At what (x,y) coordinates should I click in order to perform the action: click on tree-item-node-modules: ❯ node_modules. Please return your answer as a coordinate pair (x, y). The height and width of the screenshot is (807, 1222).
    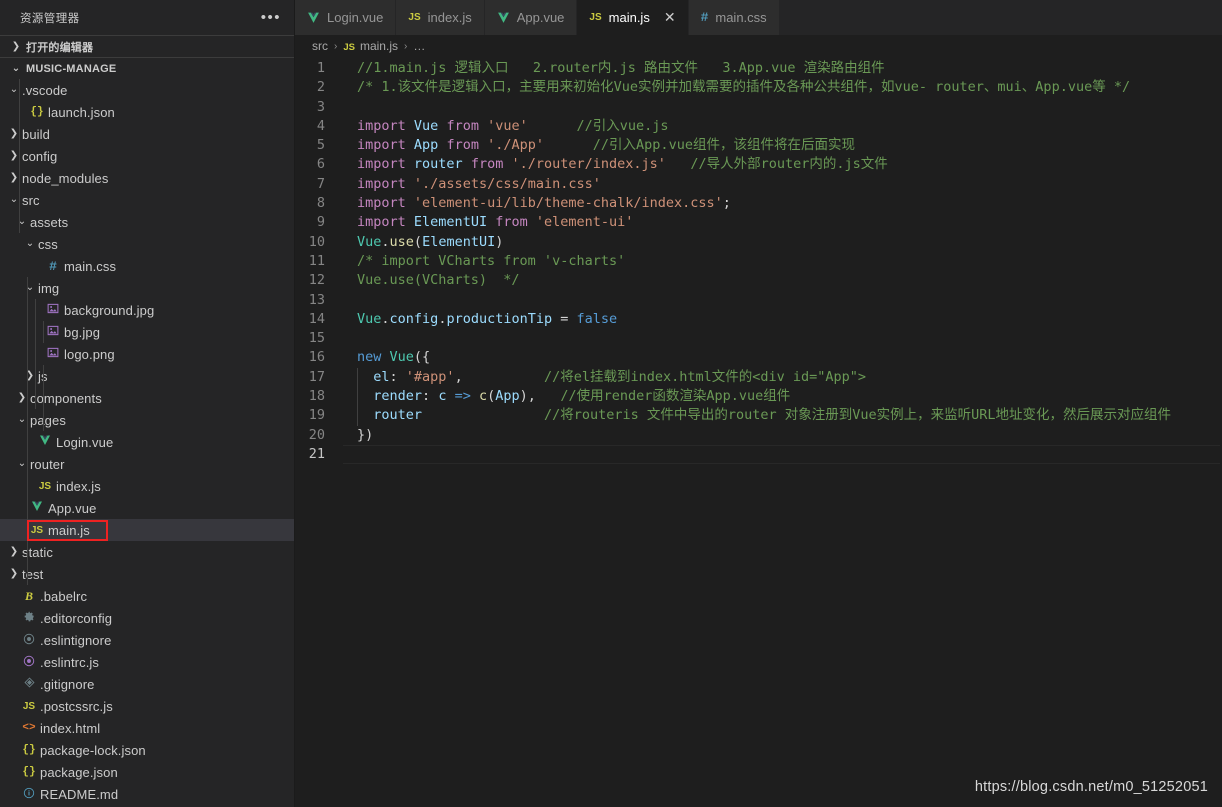
    Looking at the image, I should click on (147, 178).